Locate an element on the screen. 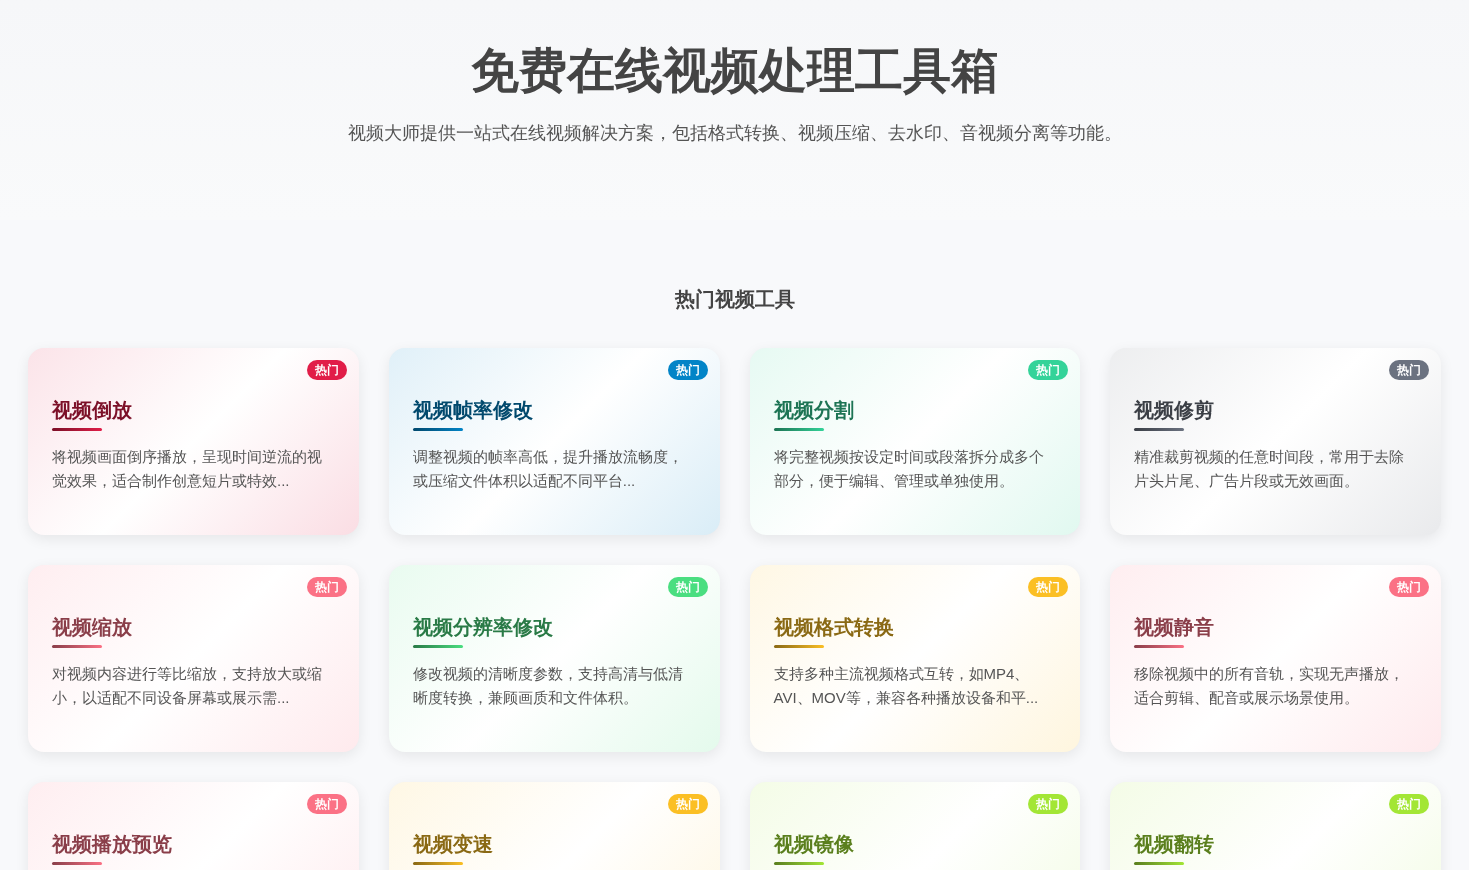 Image resolution: width=1469 pixels, height=870 pixels. card-title: 视频修剪 is located at coordinates (1175, 410).